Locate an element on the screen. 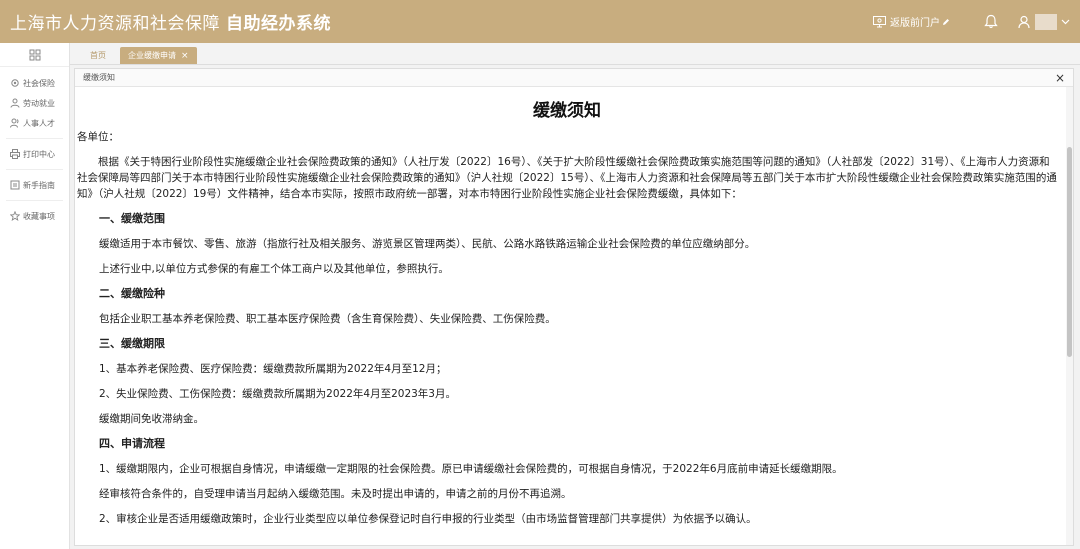 Image resolution: width=1080 pixels, height=549 pixels. printer-icon is located at coordinates (15, 154).